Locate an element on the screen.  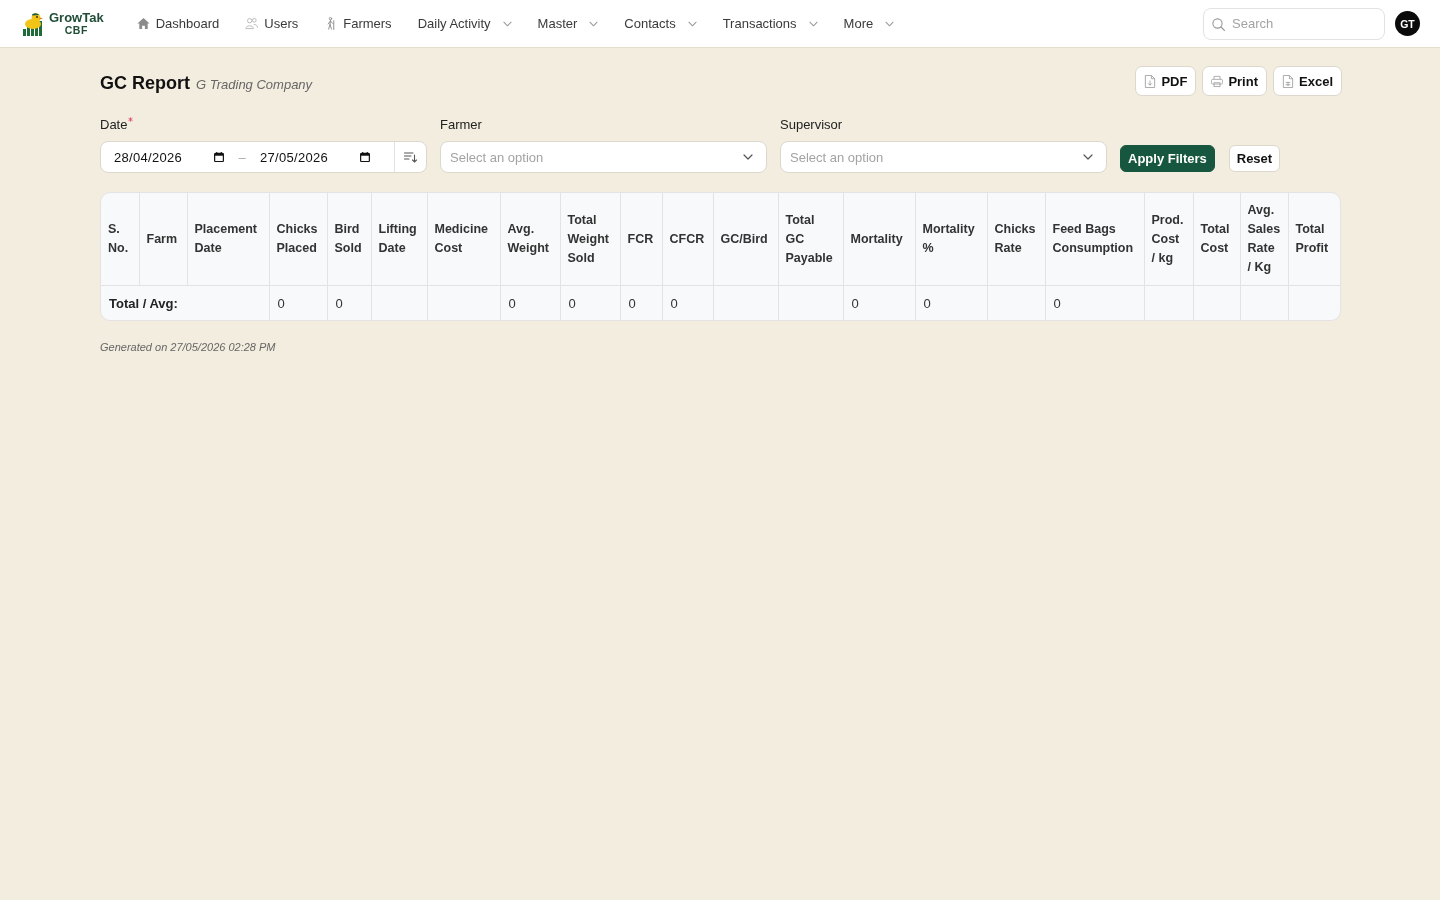
nav-menu: Daily Activity is located at coordinates (464, 23).